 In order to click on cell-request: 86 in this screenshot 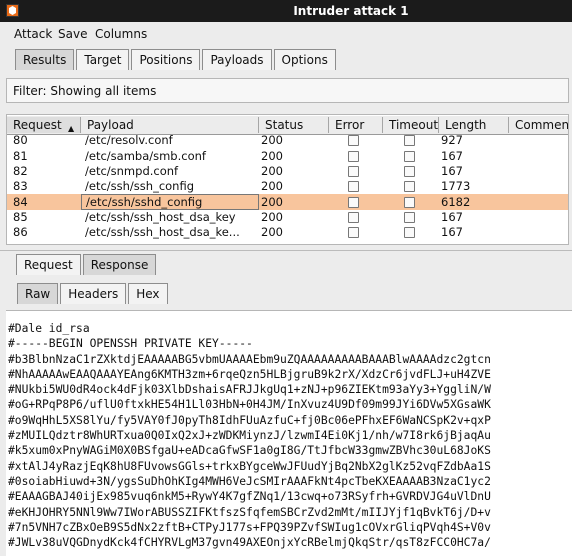, I will do `click(20, 232)`.